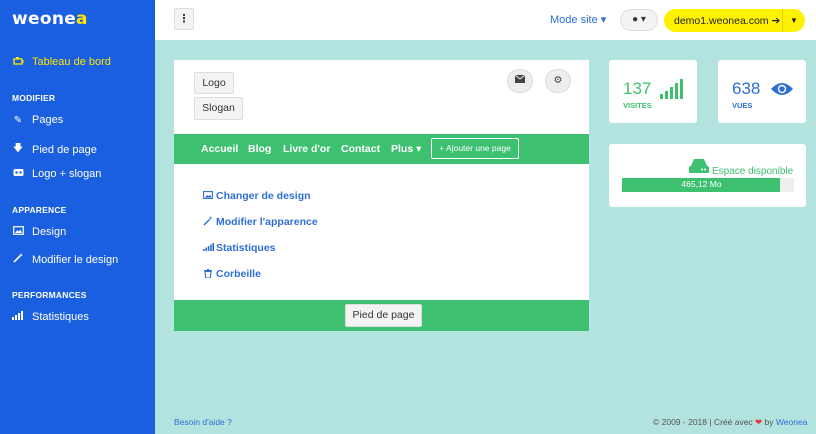 This screenshot has width=816, height=434. Describe the element at coordinates (18, 174) in the screenshot. I see `image-icon` at that location.